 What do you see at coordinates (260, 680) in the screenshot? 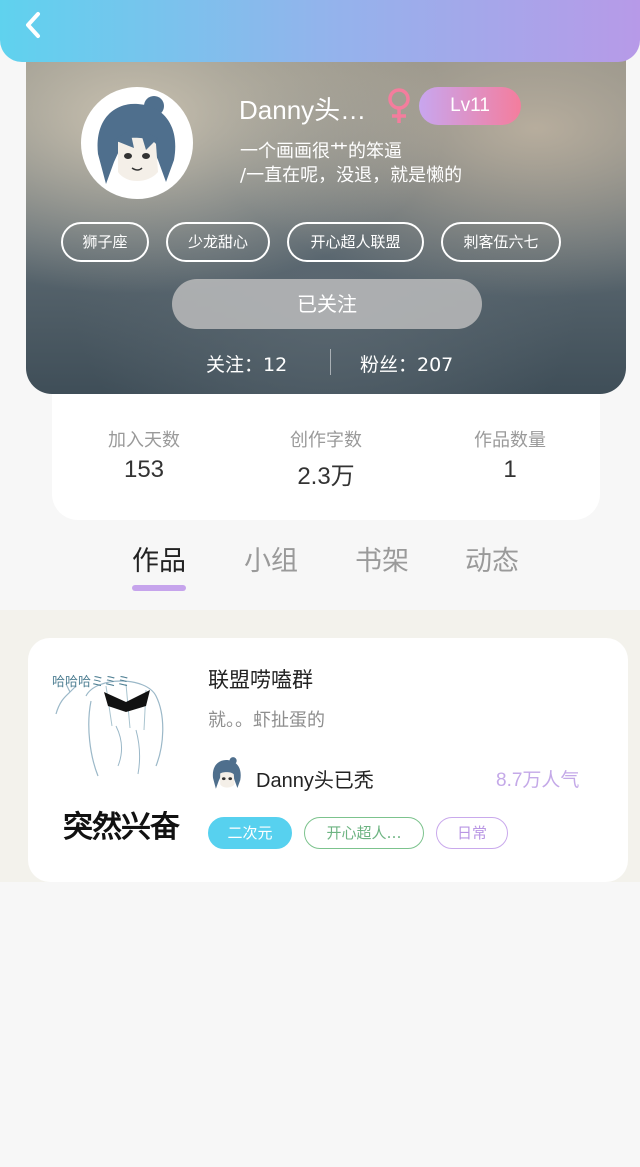
I see `work-title: 联盟唠嗑群` at bounding box center [260, 680].